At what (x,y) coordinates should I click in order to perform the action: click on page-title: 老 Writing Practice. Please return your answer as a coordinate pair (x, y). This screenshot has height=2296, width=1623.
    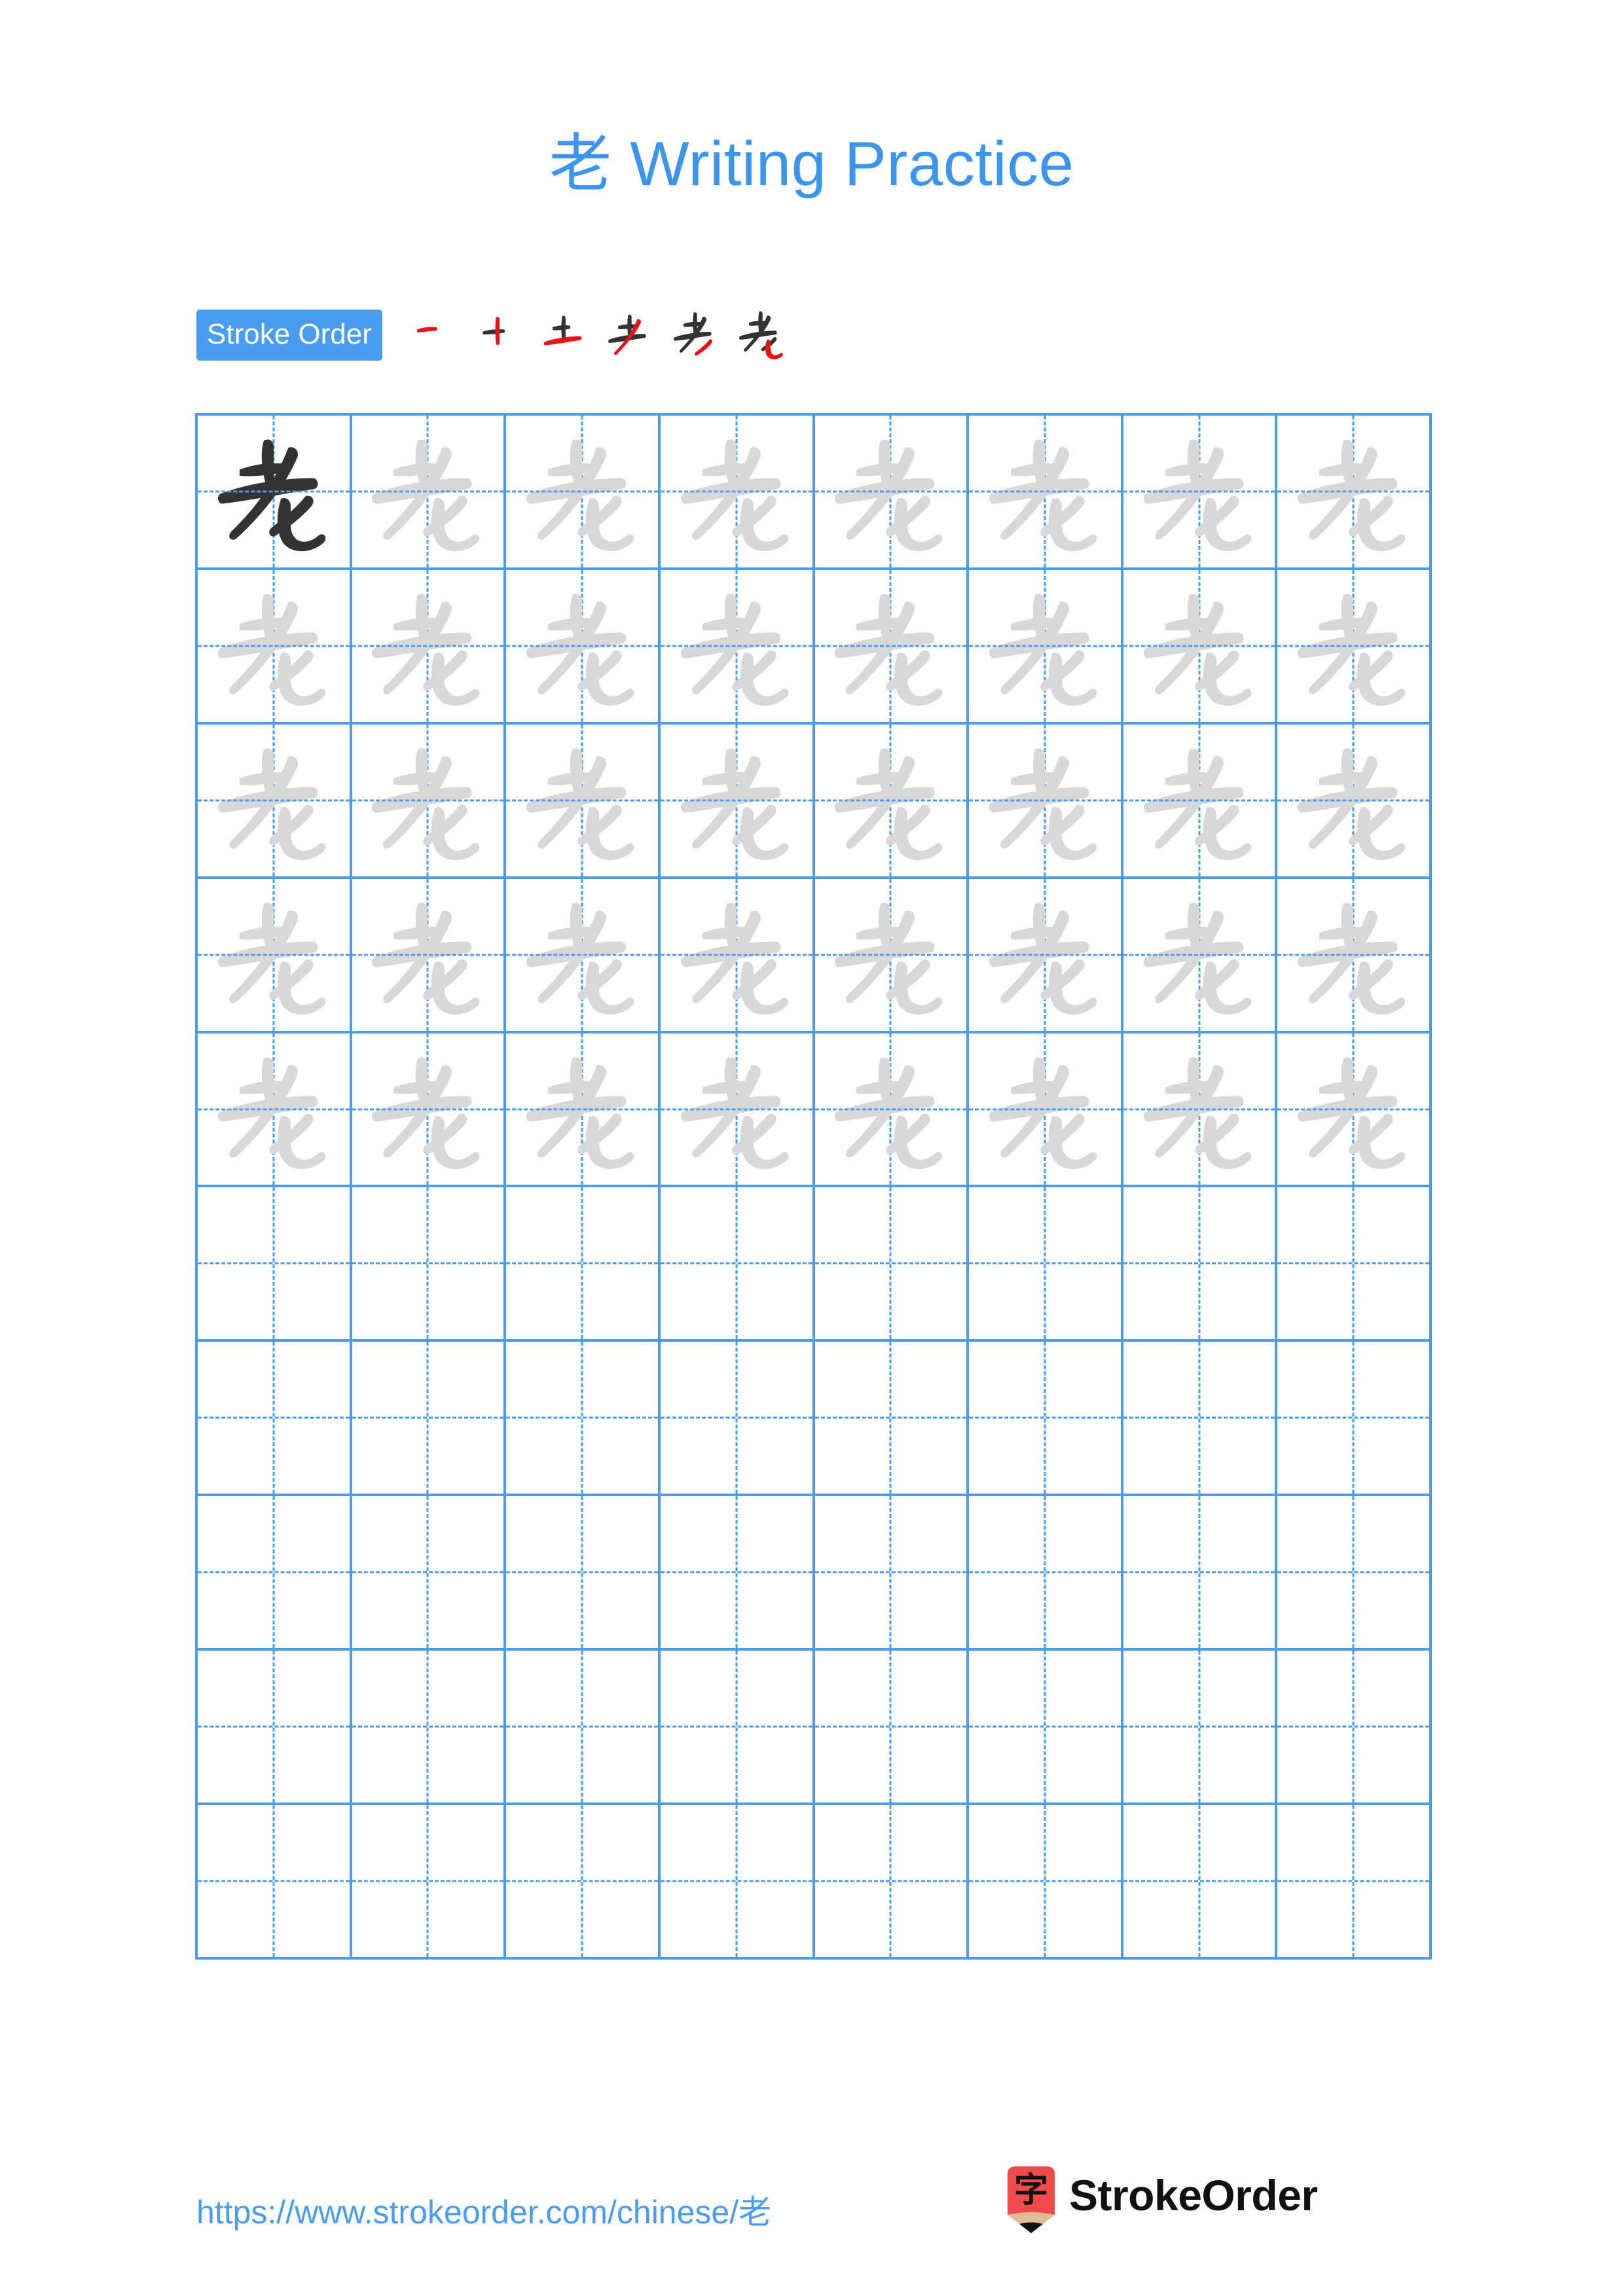
    Looking at the image, I should click on (811, 164).